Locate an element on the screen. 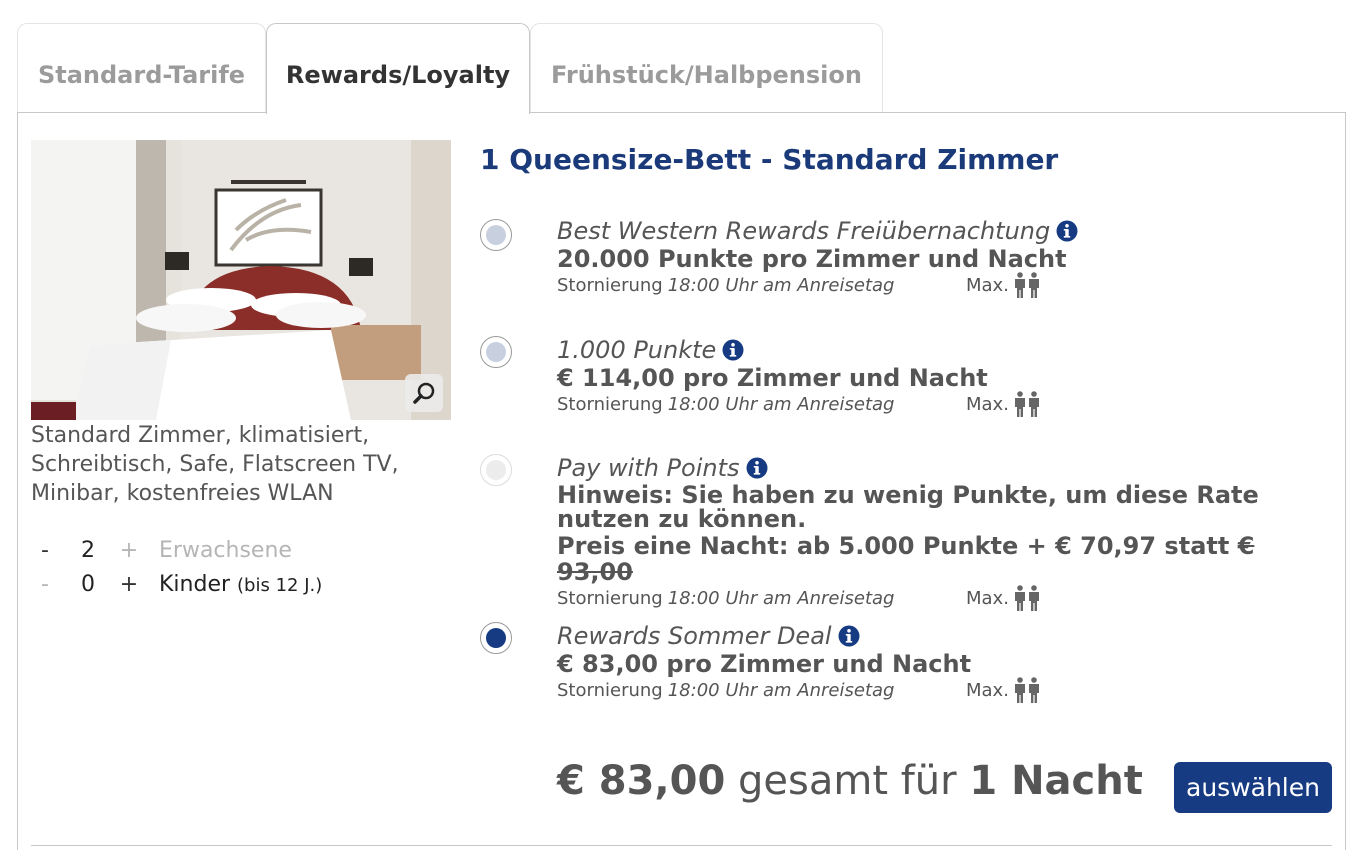 The image size is (1358, 850). total-middle-text: gesamt für is located at coordinates (847, 781).